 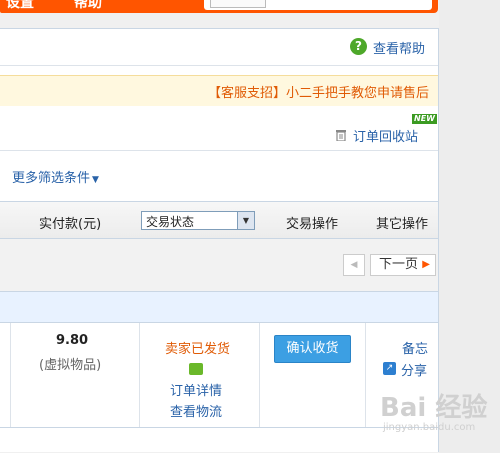 I want to click on next-page-label: 下一页, so click(x=399, y=264).